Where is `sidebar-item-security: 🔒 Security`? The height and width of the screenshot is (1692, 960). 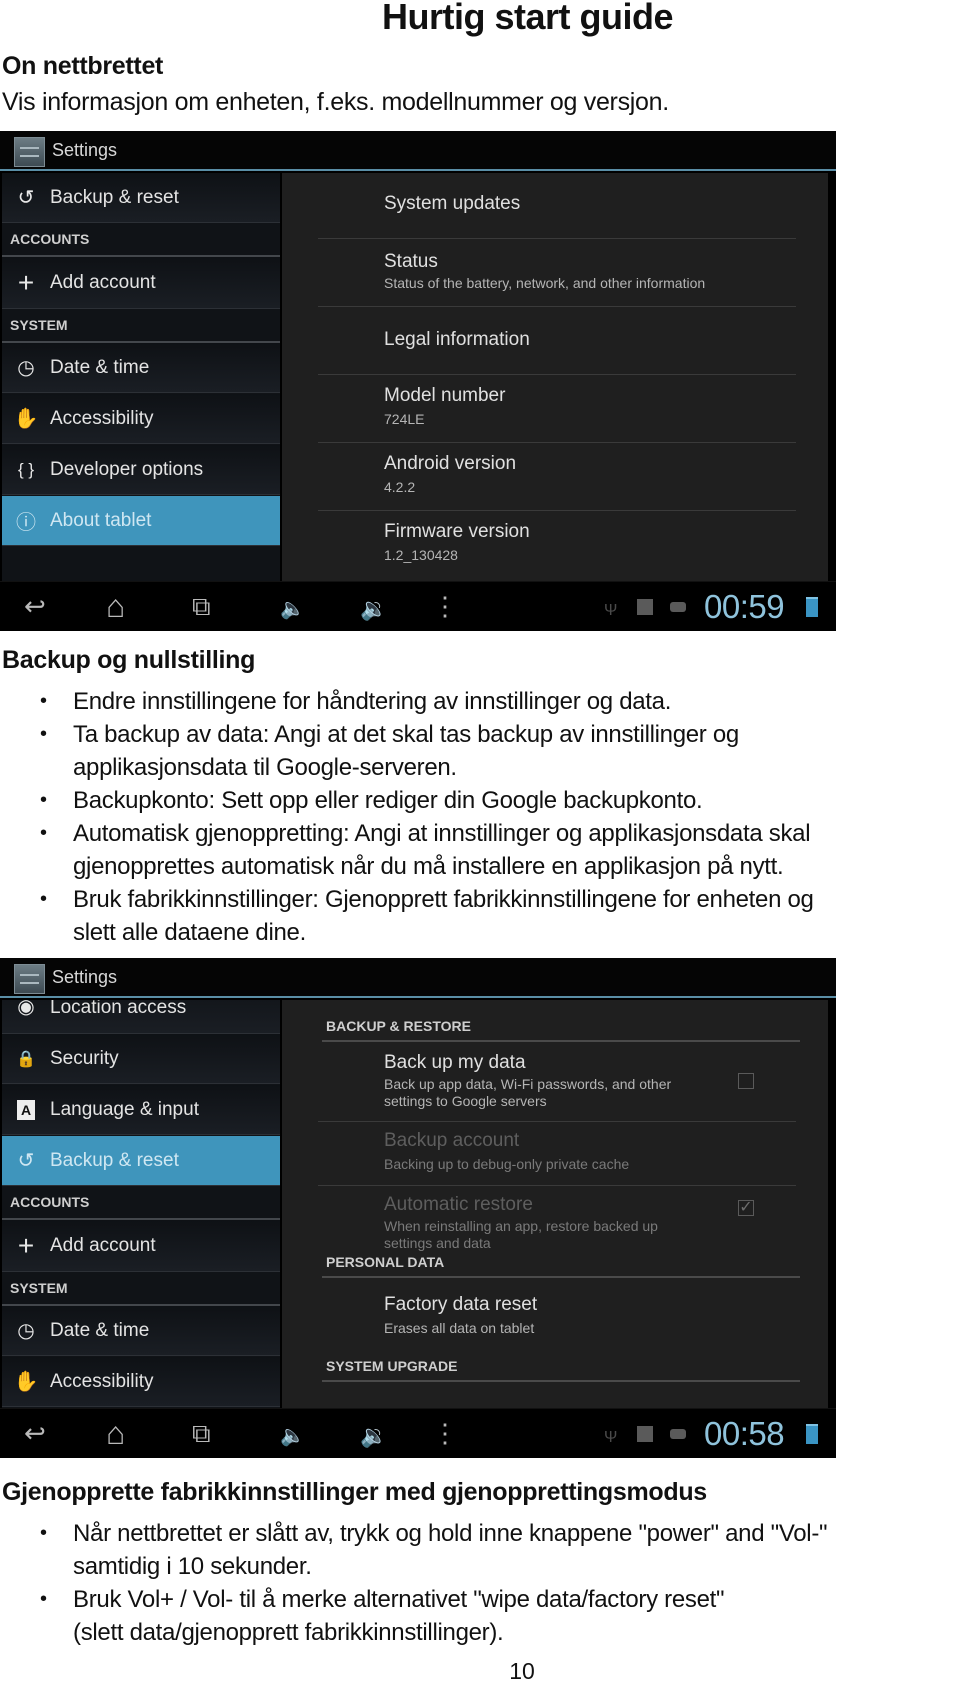
sidebar-item-security: 🔒 Security is located at coordinates (141, 1059).